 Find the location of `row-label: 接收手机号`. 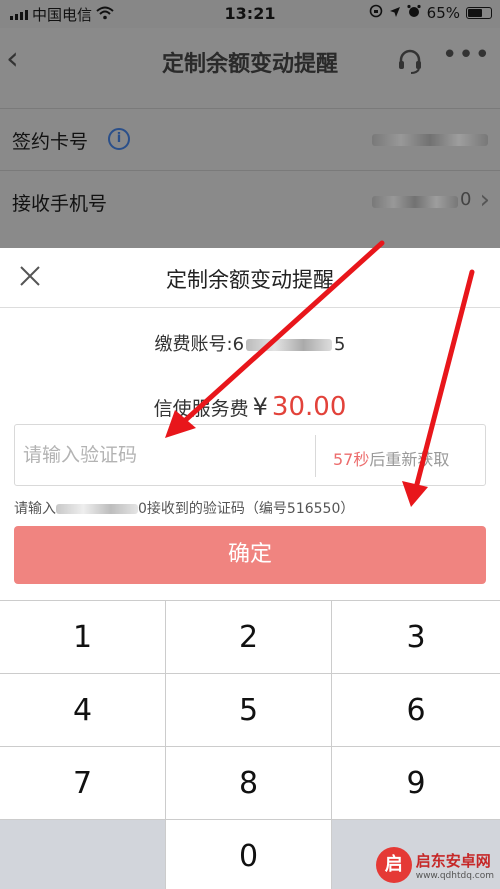

row-label: 接收手机号 is located at coordinates (60, 204).